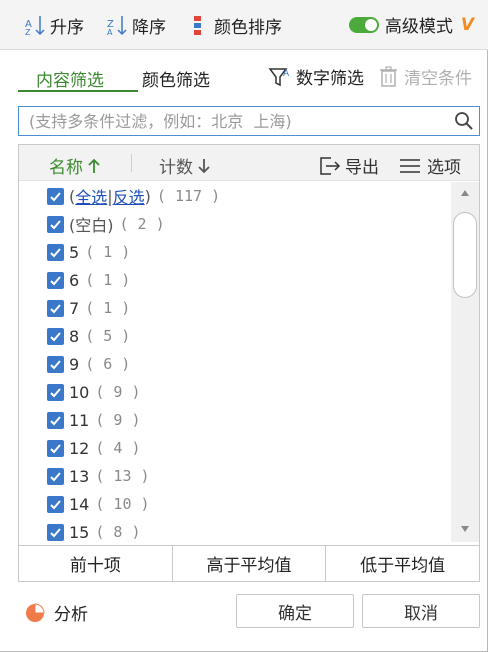 The image size is (488, 652). I want to click on list-item: 8 ( 5 ), so click(88, 336).